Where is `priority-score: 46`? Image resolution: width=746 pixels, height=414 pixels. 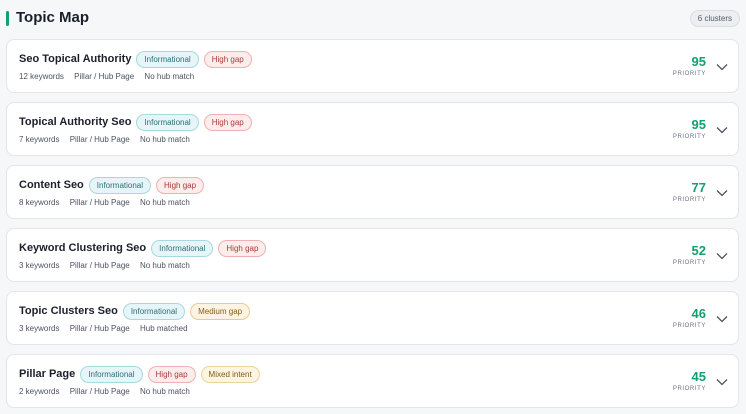
priority-score: 46 is located at coordinates (698, 313).